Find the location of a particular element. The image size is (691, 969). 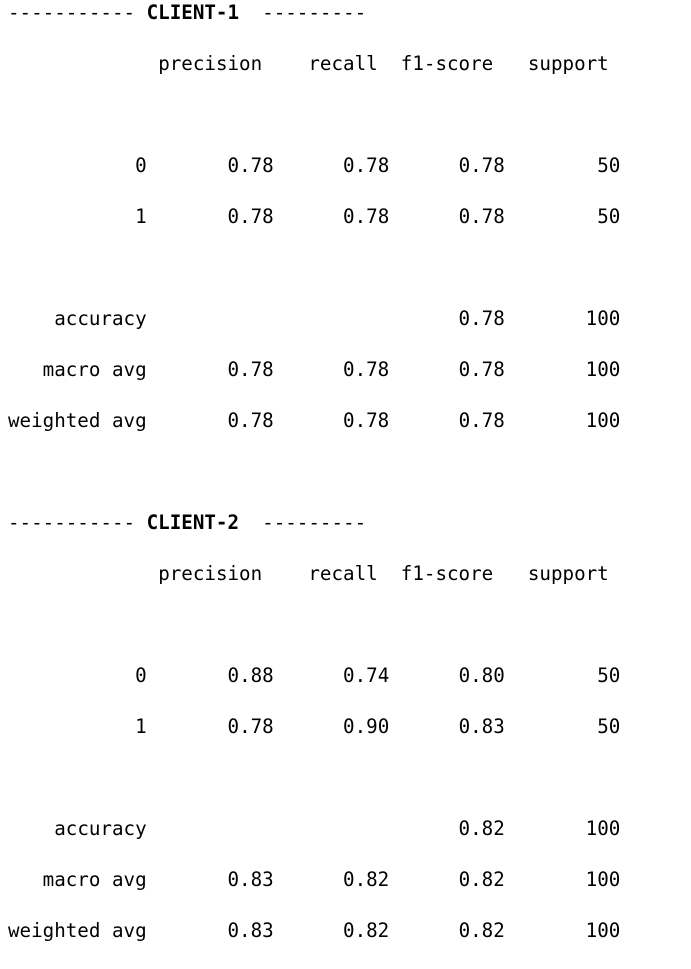

table-row: weighted avg 0.78 0.78 0.78 100 is located at coordinates (314, 421).